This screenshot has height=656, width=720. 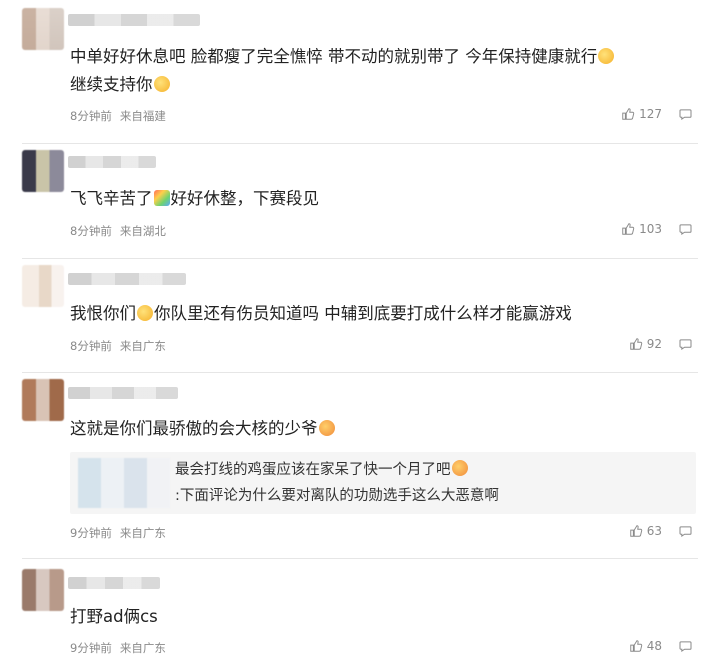 What do you see at coordinates (91, 533) in the screenshot?
I see `comment-time: 9分钟前` at bounding box center [91, 533].